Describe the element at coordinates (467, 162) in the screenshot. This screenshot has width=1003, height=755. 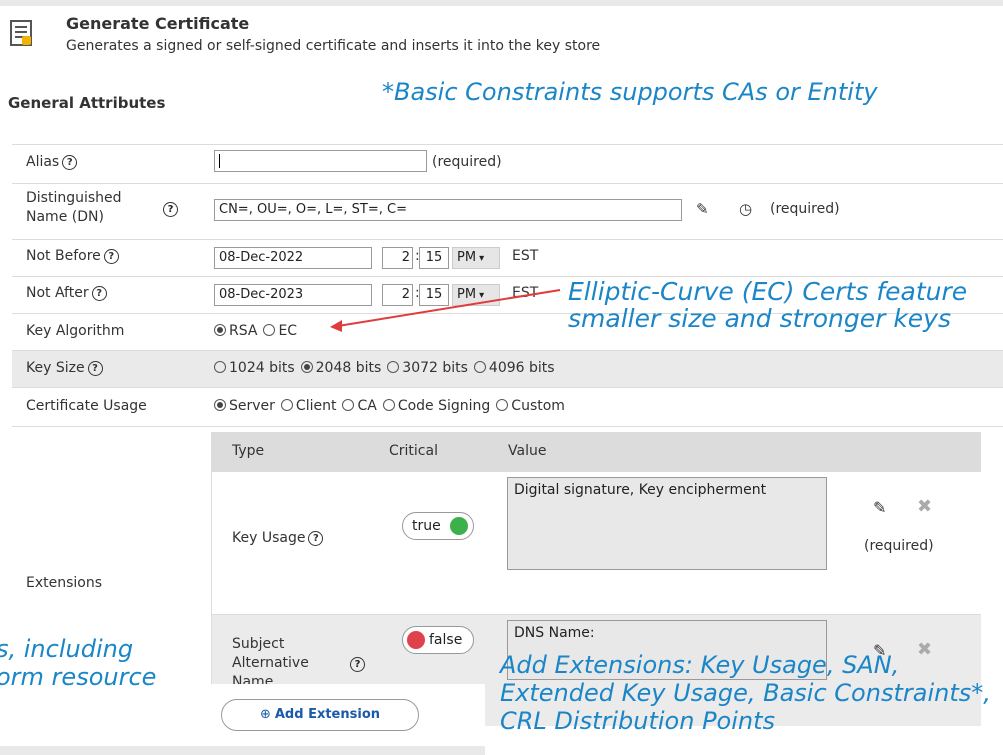
I see `alias-required-note: (required)` at that location.